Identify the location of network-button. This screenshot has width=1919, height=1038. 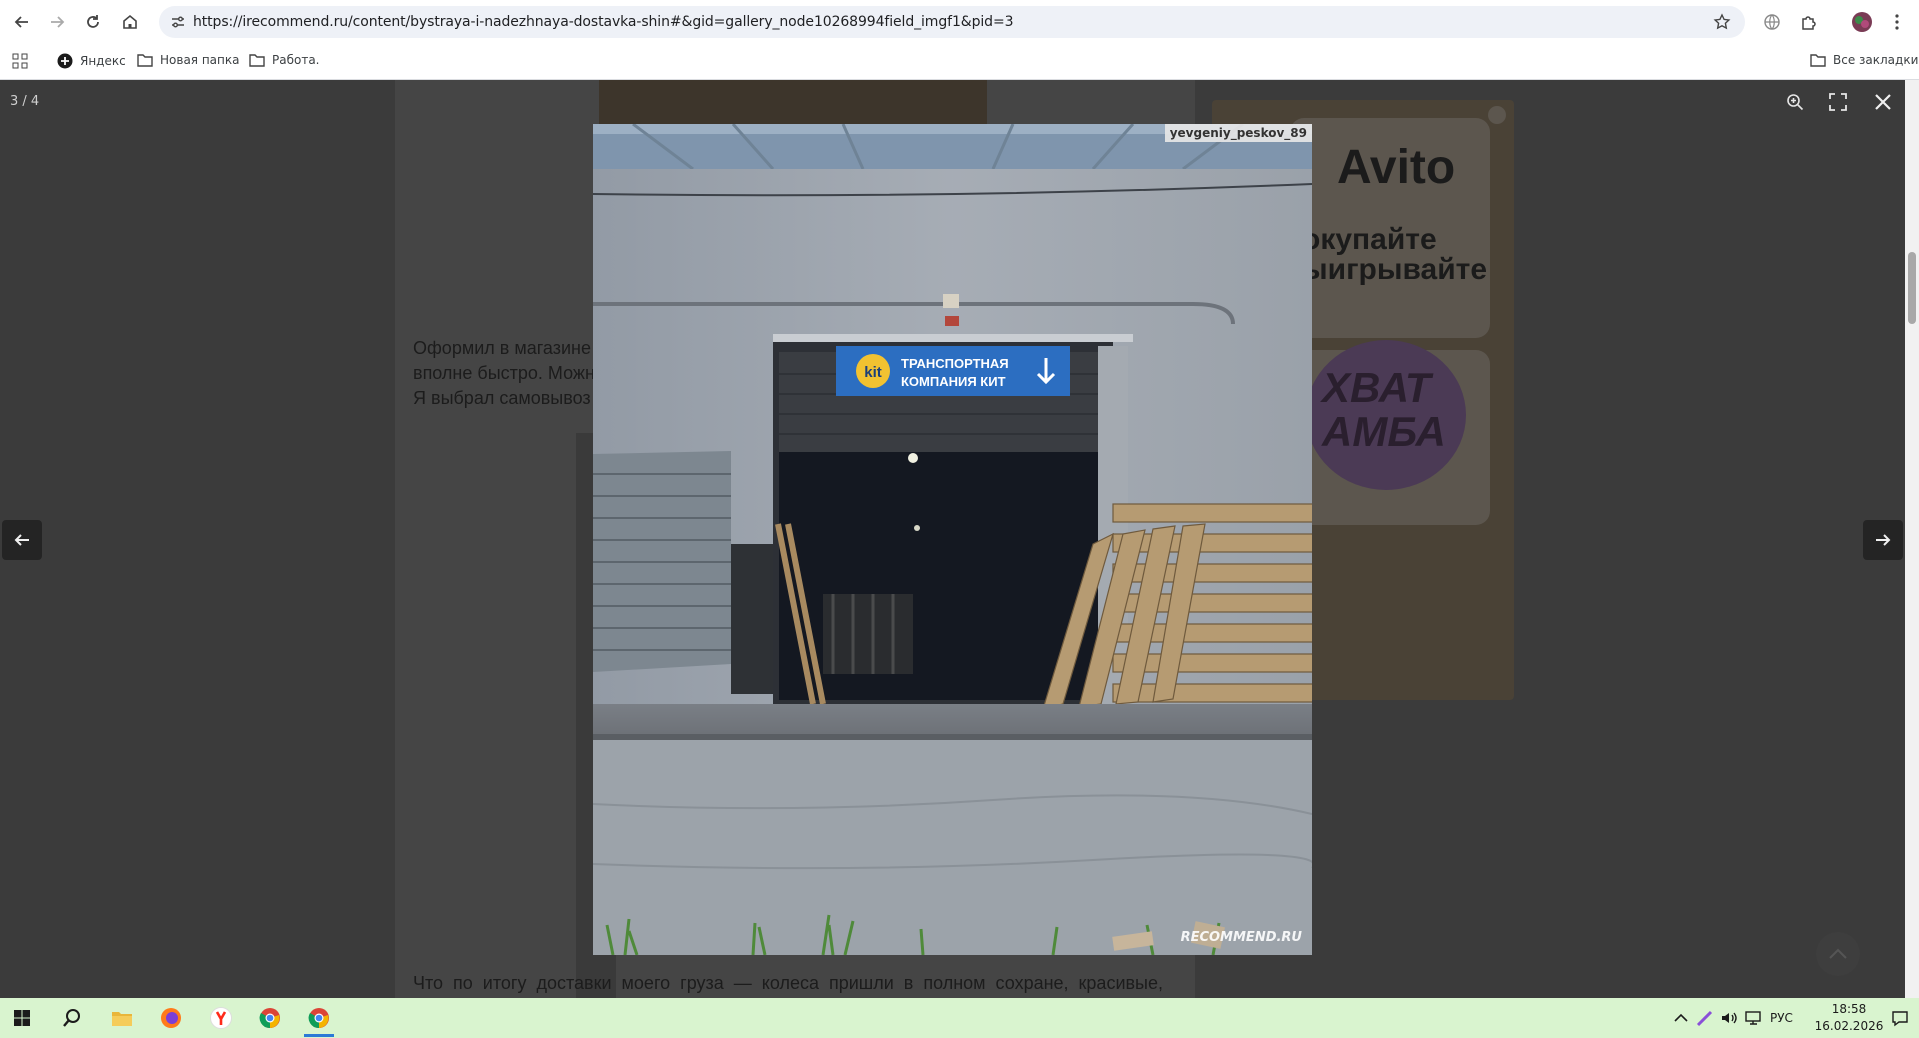
(1754, 1018).